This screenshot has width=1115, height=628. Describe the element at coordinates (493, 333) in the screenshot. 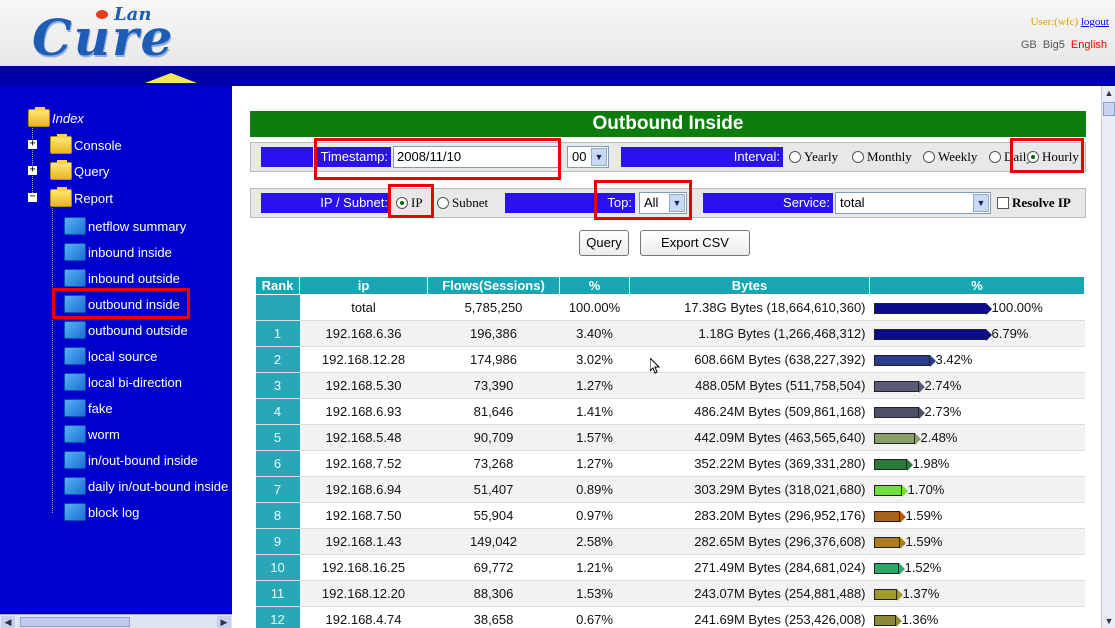

I see `flows-cell: 196,386` at that location.